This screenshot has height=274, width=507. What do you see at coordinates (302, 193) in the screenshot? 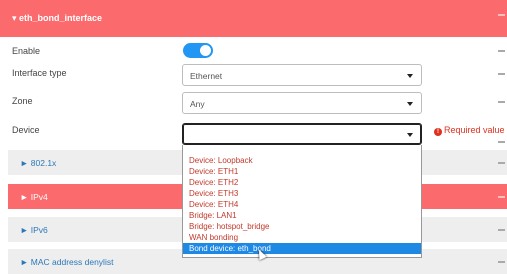
I see `dropdown-option: Device: ETH3` at bounding box center [302, 193].